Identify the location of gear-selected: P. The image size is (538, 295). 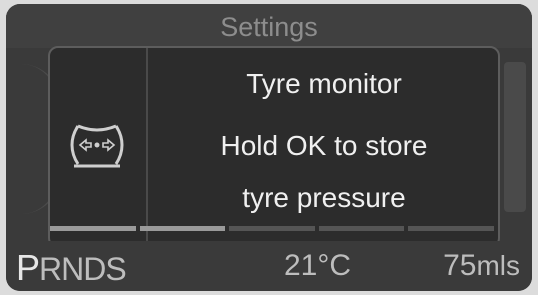
(28, 267).